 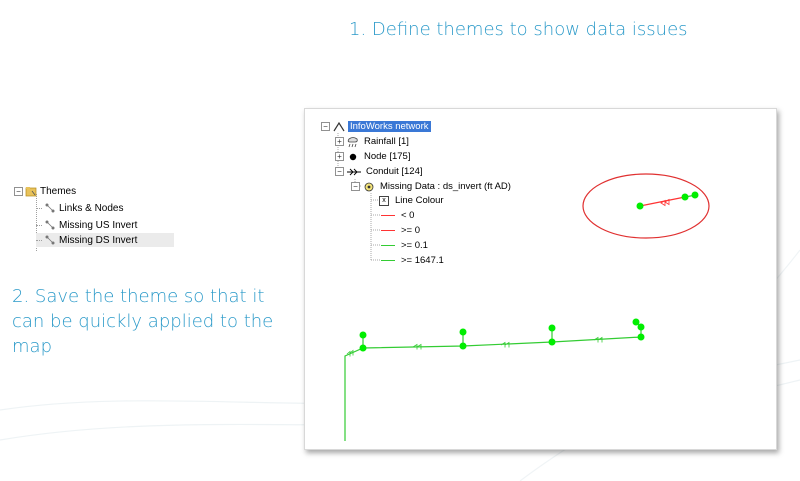 What do you see at coordinates (31, 192) in the screenshot?
I see `folder-theme-icon` at bounding box center [31, 192].